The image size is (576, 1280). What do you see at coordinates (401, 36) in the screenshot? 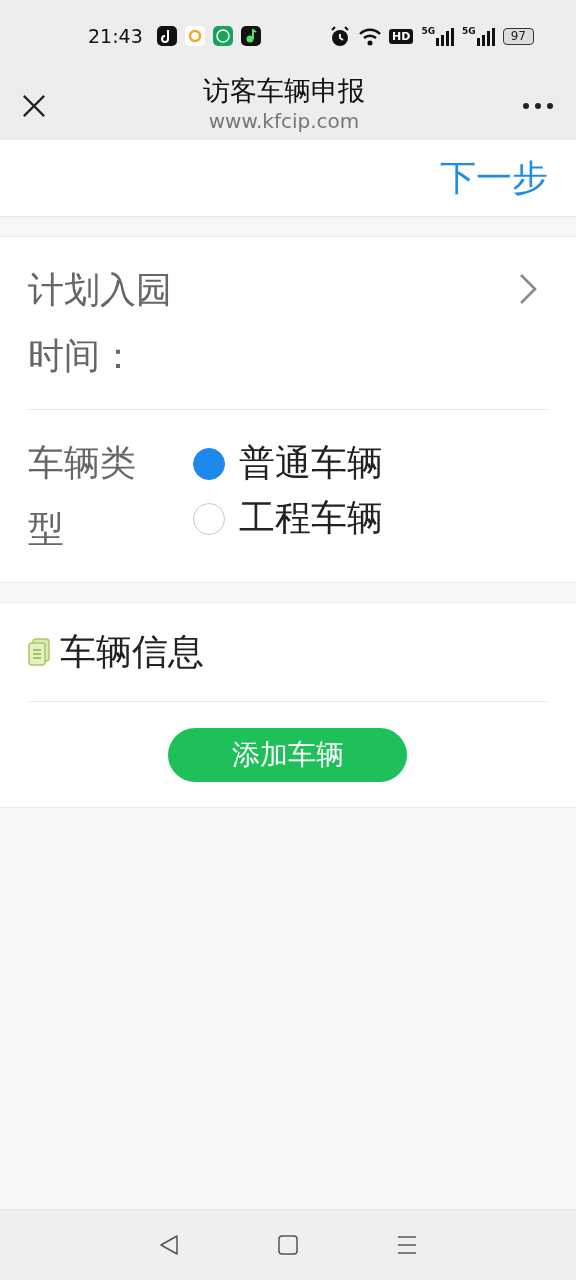
I see `hd-label: HD` at bounding box center [401, 36].